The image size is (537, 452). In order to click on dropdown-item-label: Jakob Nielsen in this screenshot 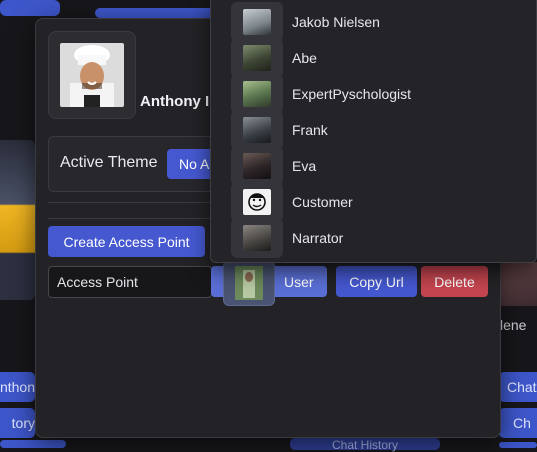, I will do `click(336, 22)`.